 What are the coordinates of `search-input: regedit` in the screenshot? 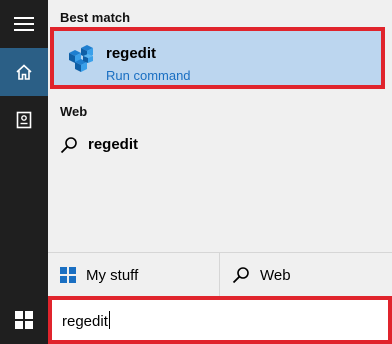 It's located at (220, 320).